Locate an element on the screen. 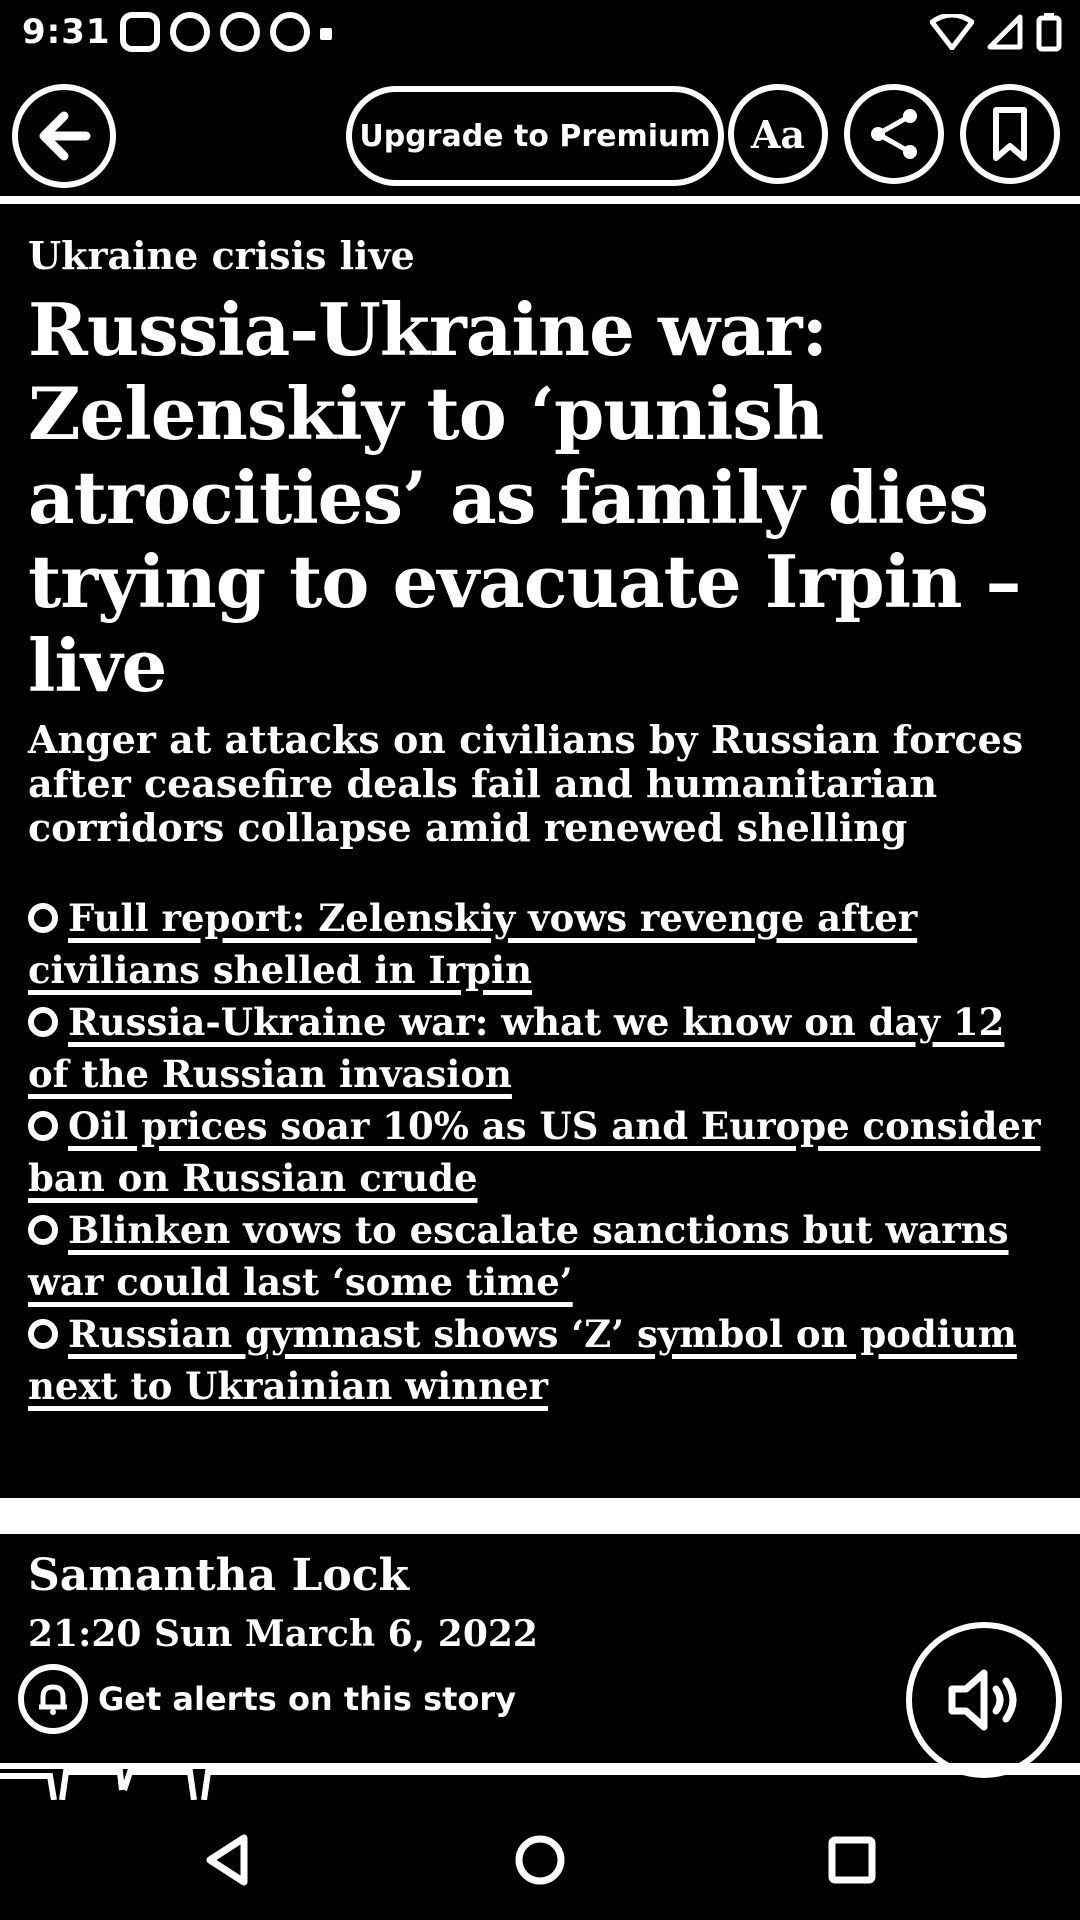 The width and height of the screenshot is (1080, 1920). article-toolbar: Upgrade to Premium Aa is located at coordinates (540, 140).